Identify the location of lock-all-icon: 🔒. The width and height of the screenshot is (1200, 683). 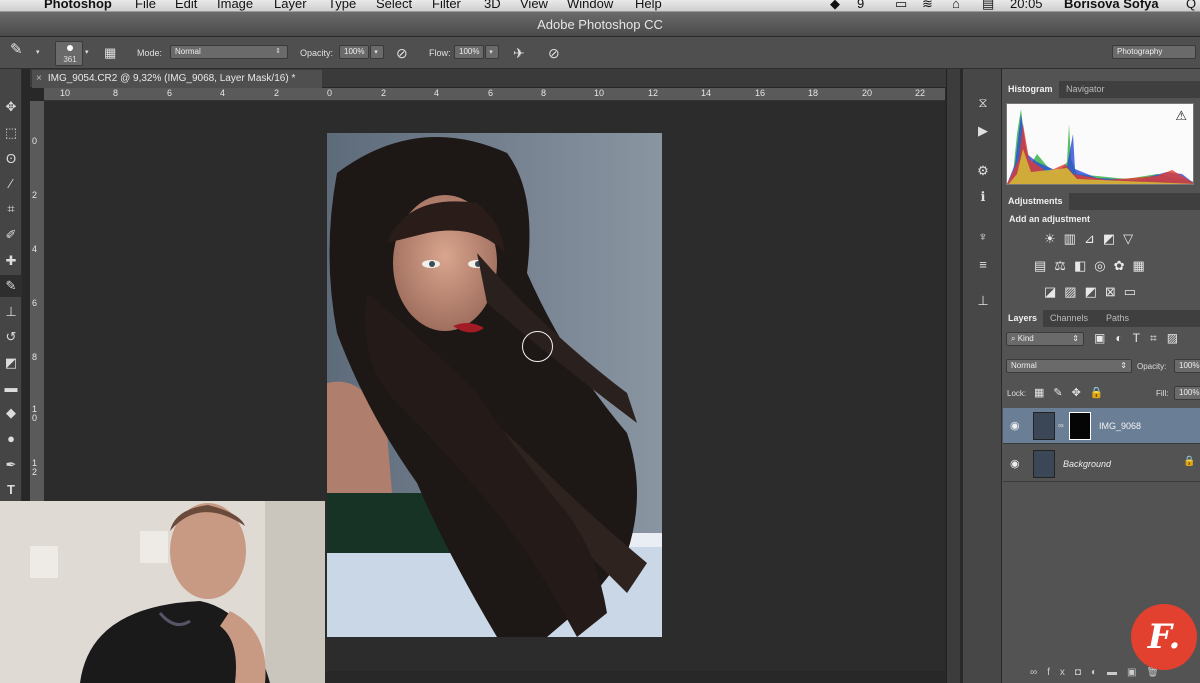
(1101, 393).